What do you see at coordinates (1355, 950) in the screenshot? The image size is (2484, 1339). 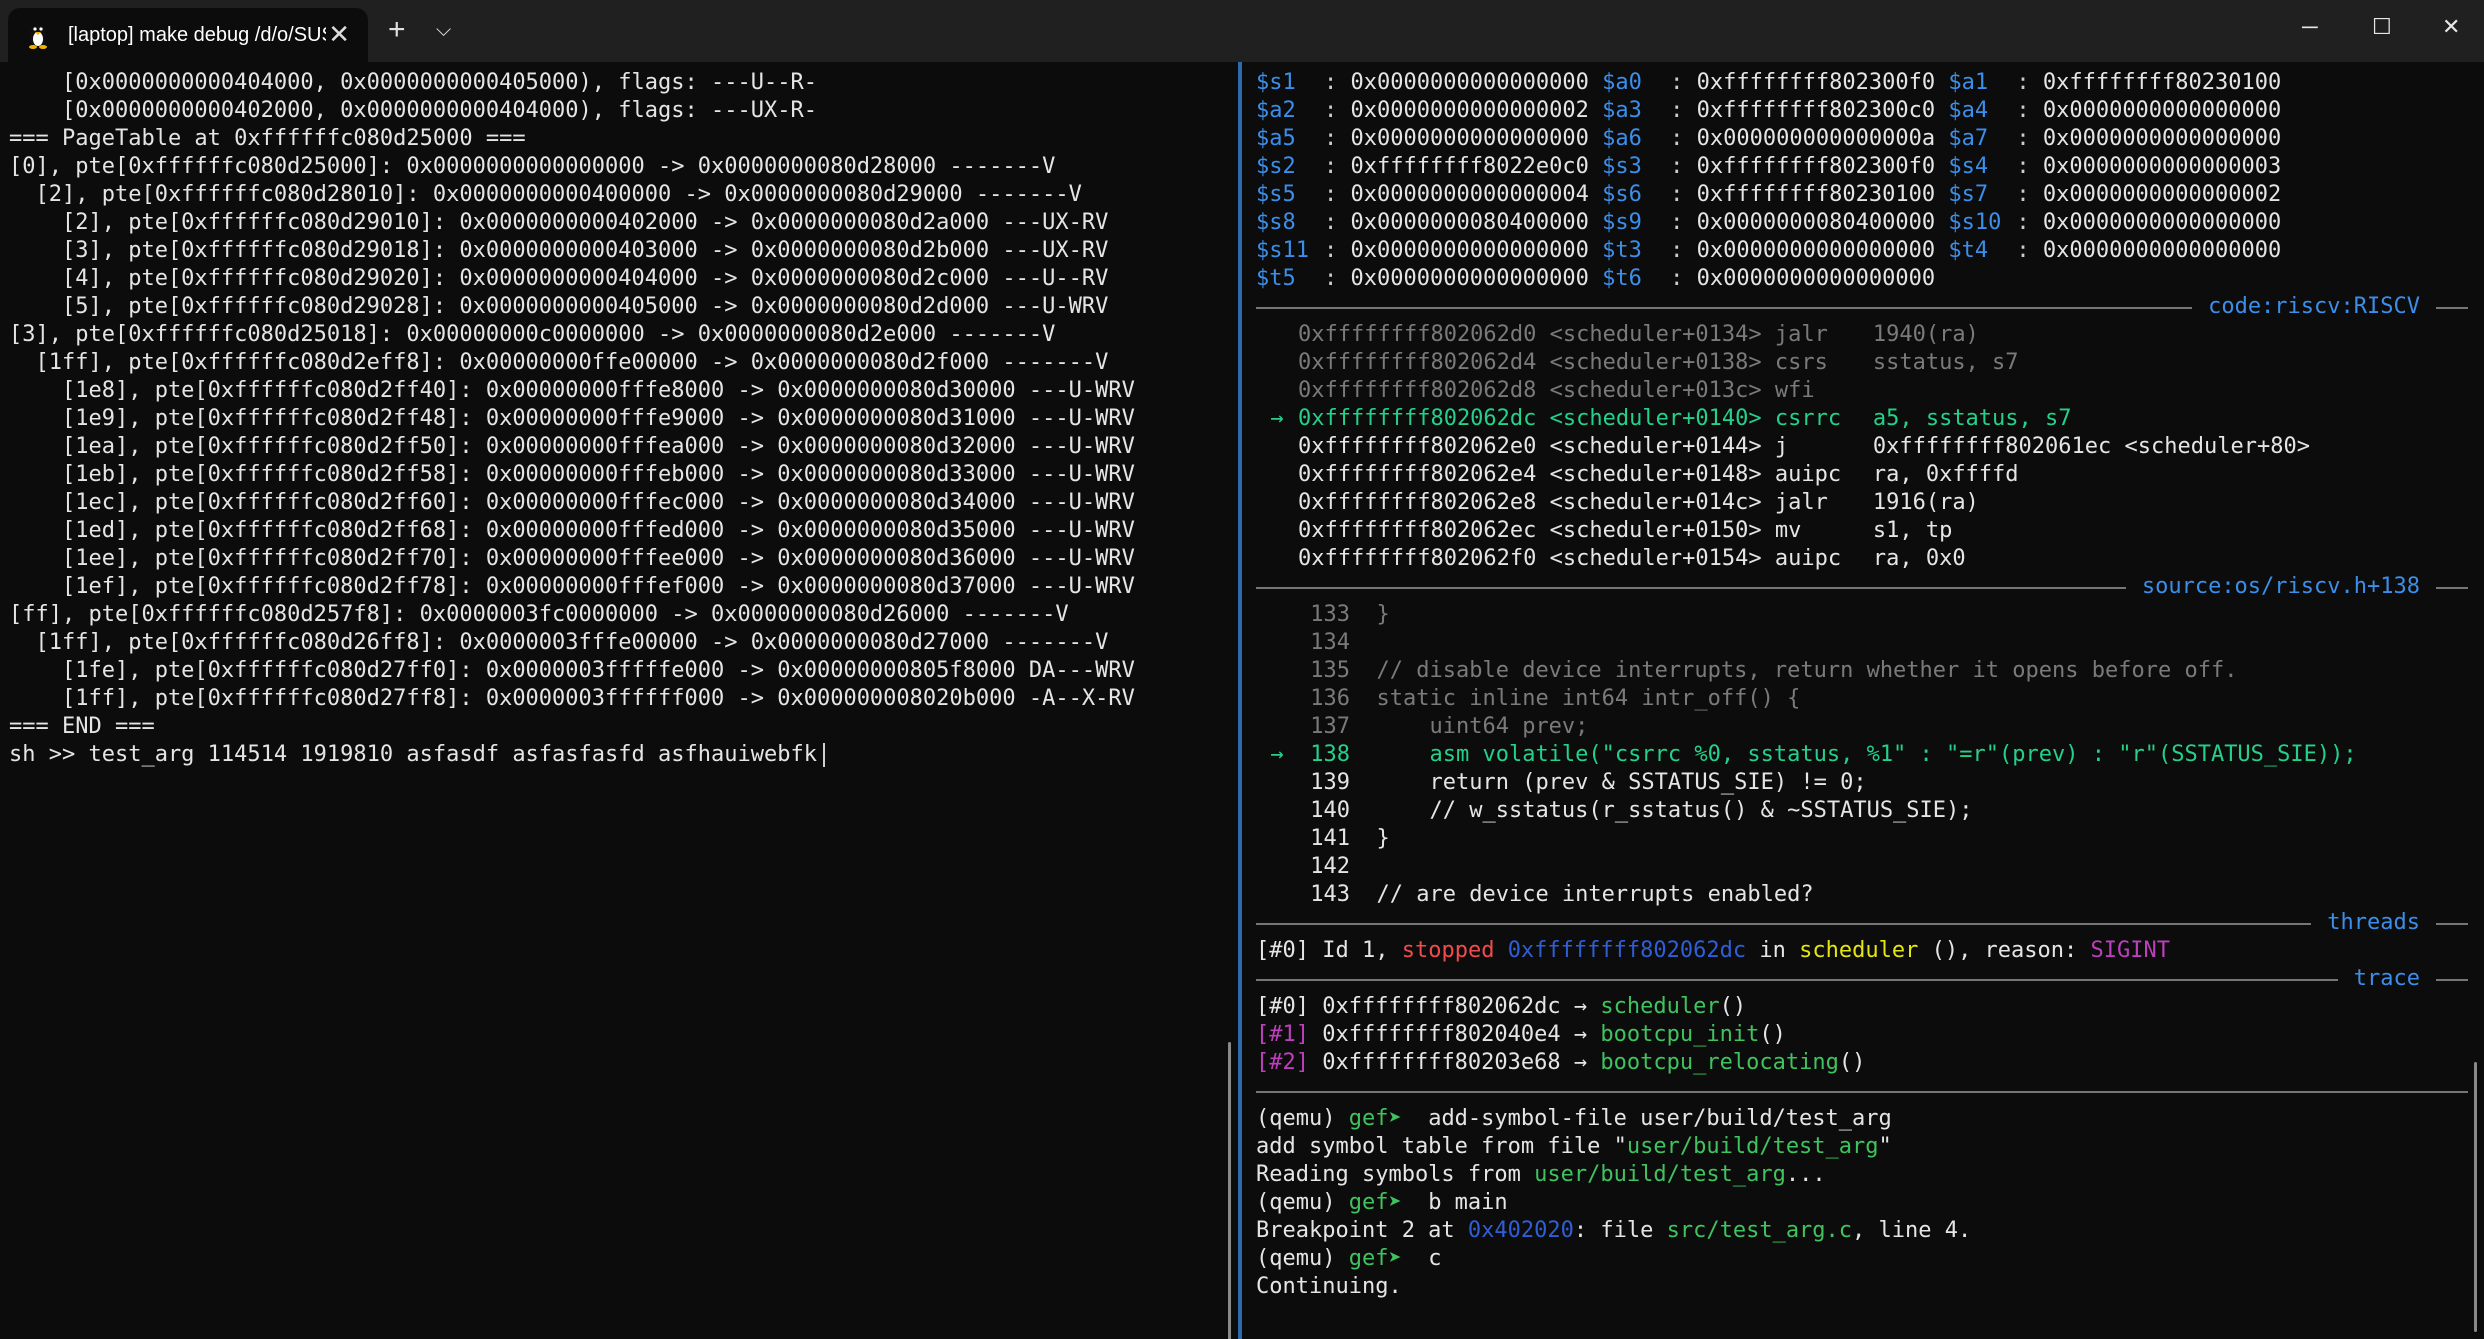 I see `thread-id: Id 1,` at bounding box center [1355, 950].